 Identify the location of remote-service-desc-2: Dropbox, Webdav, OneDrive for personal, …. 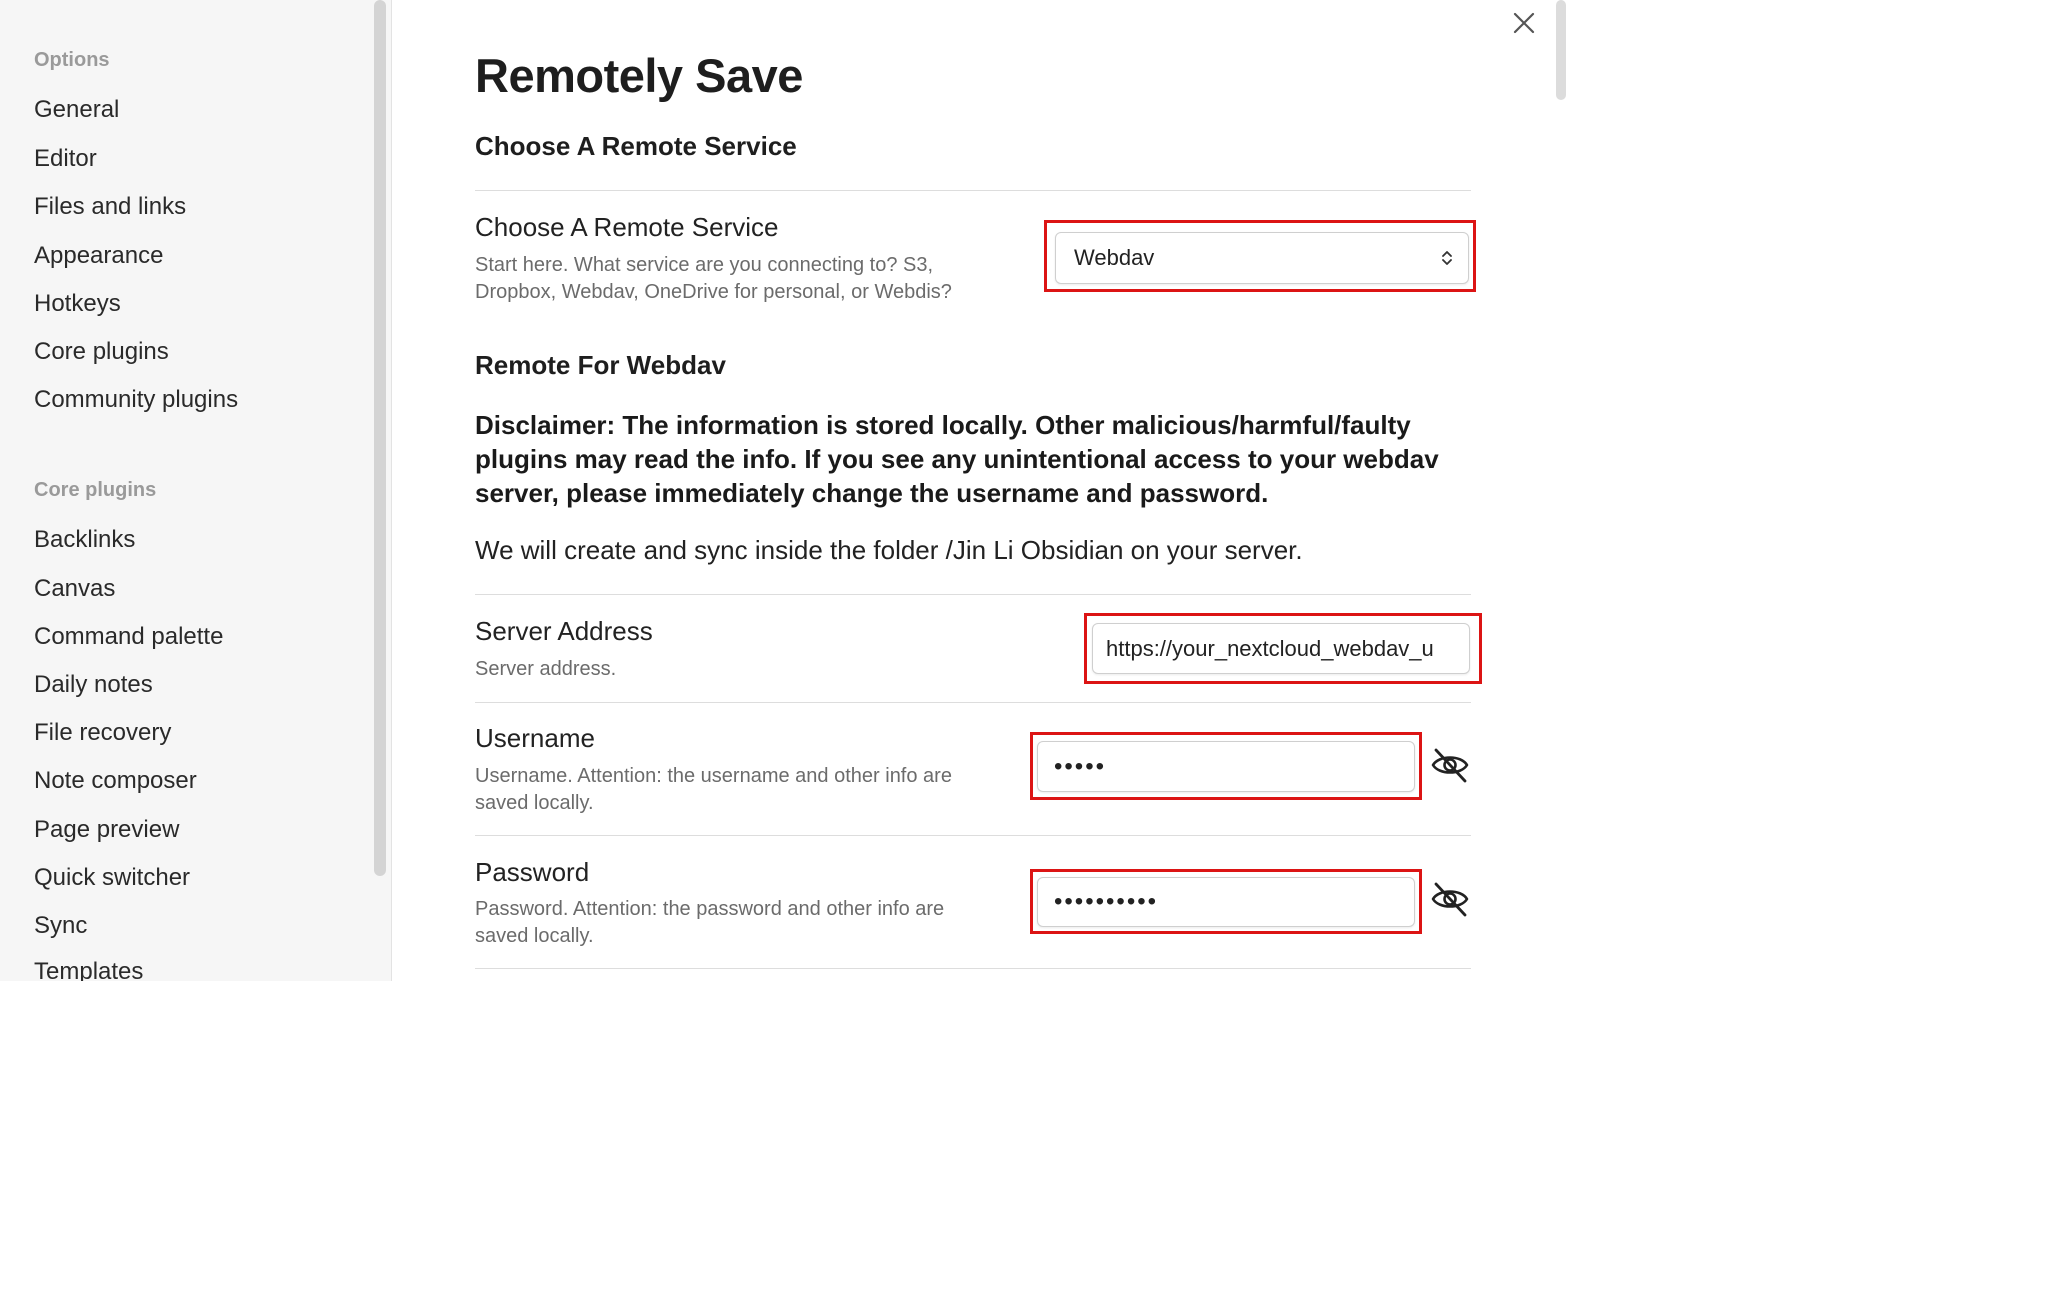
(713, 292).